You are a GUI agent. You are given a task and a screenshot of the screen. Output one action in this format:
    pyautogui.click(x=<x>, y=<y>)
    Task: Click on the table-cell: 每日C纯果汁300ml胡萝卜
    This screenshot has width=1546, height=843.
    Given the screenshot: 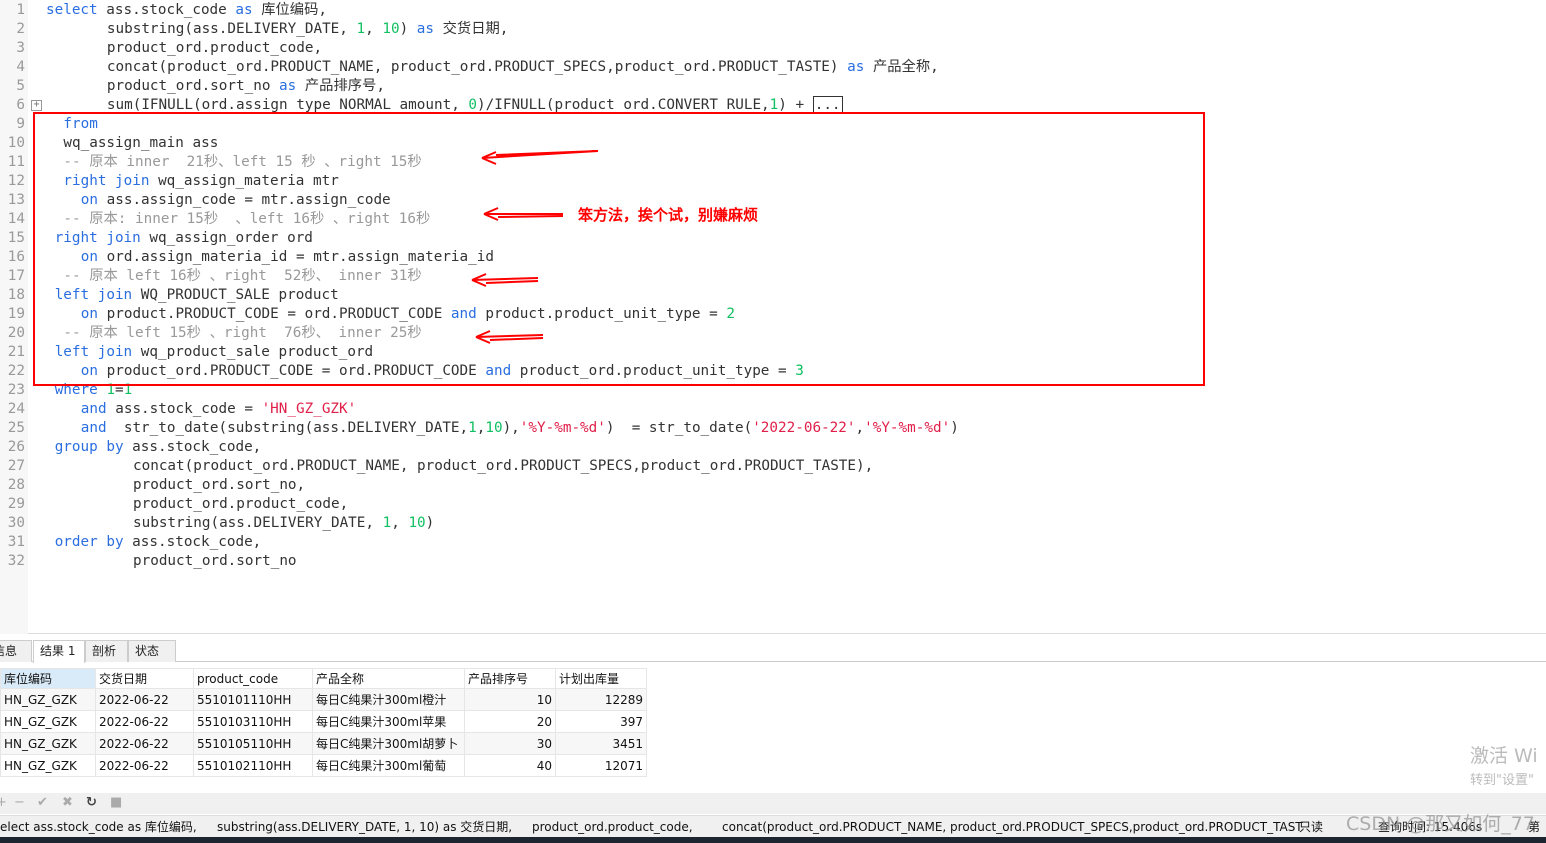 What is the action you would take?
    pyautogui.click(x=388, y=743)
    